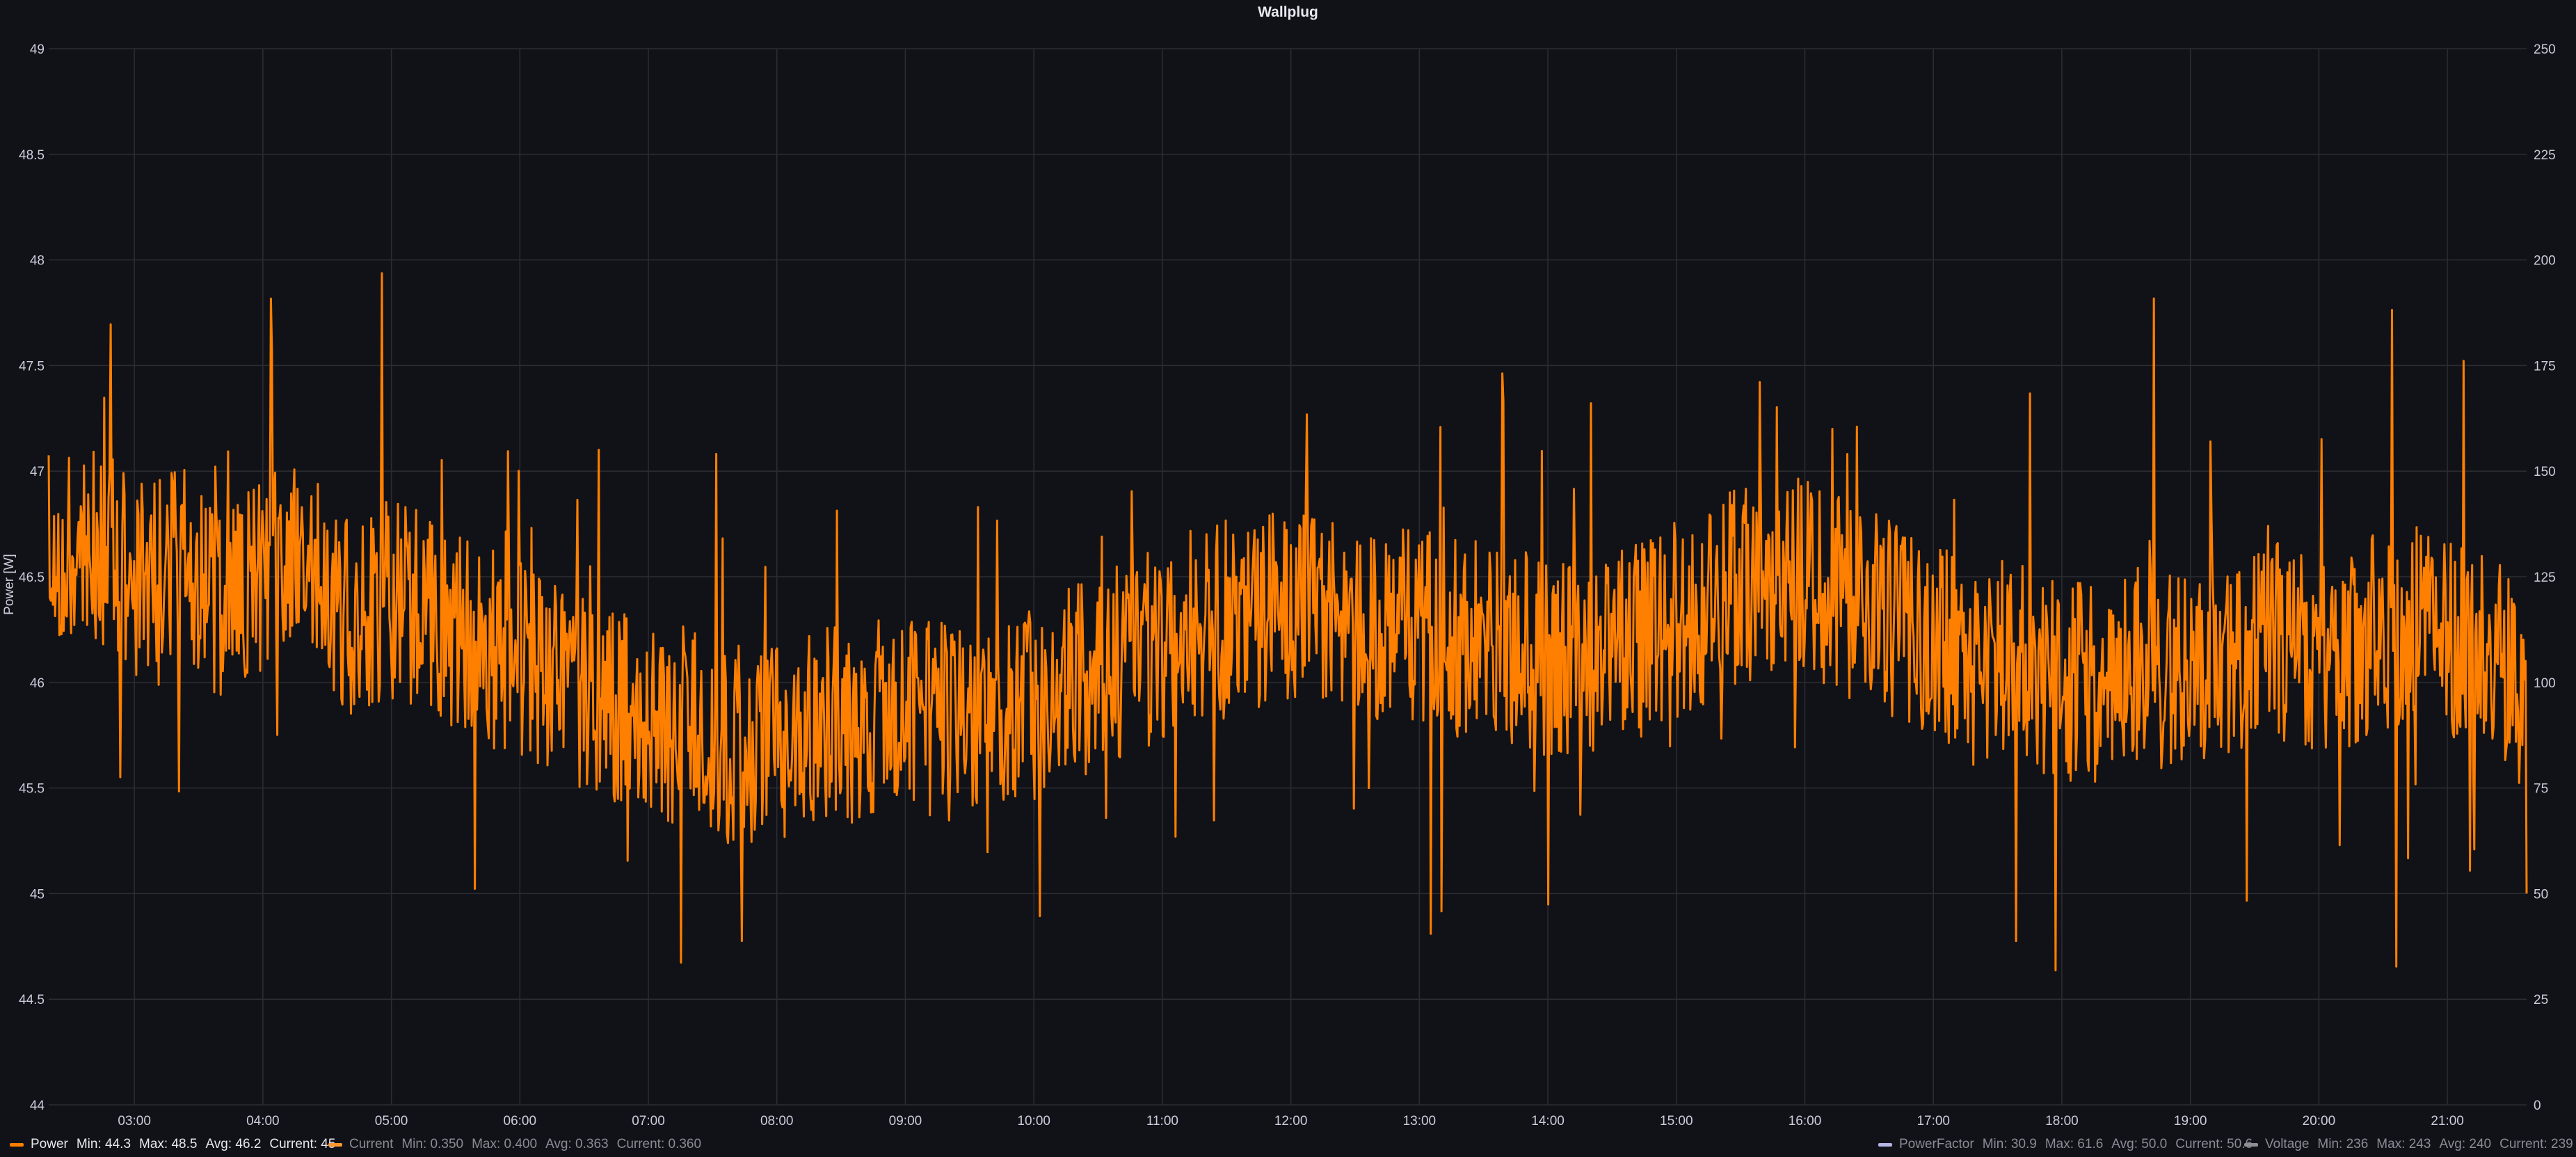  Describe the element at coordinates (1162, 1121) in the screenshot. I see `x-tick-label: 11:00` at that location.